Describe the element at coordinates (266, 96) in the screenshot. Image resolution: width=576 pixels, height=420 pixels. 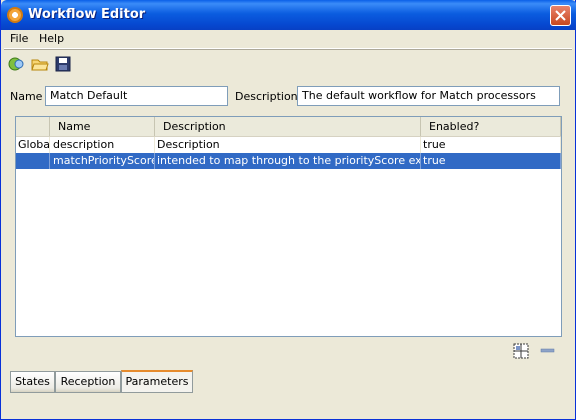
I see `description-label: Description` at that location.